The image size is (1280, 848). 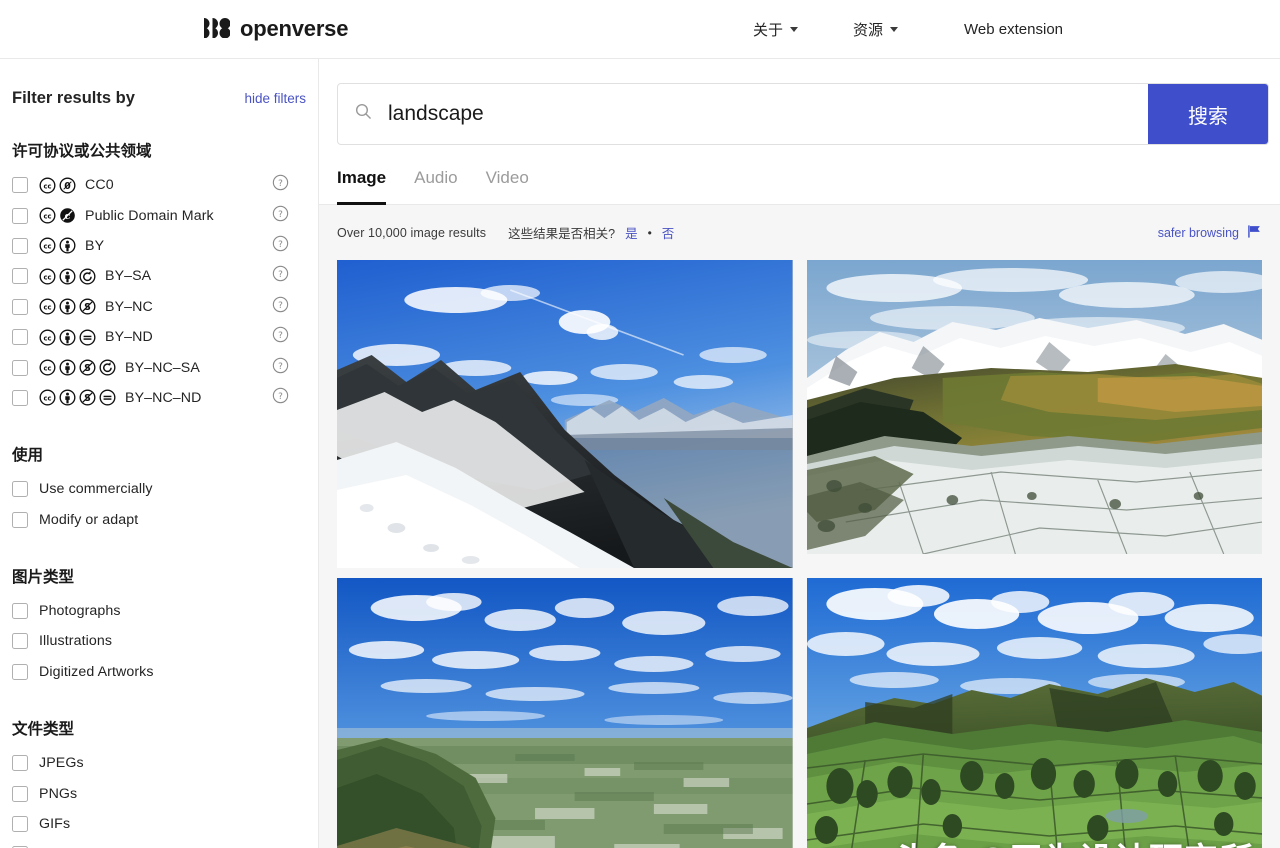 I want to click on result-count: Over 10,000 image results, so click(x=412, y=232).